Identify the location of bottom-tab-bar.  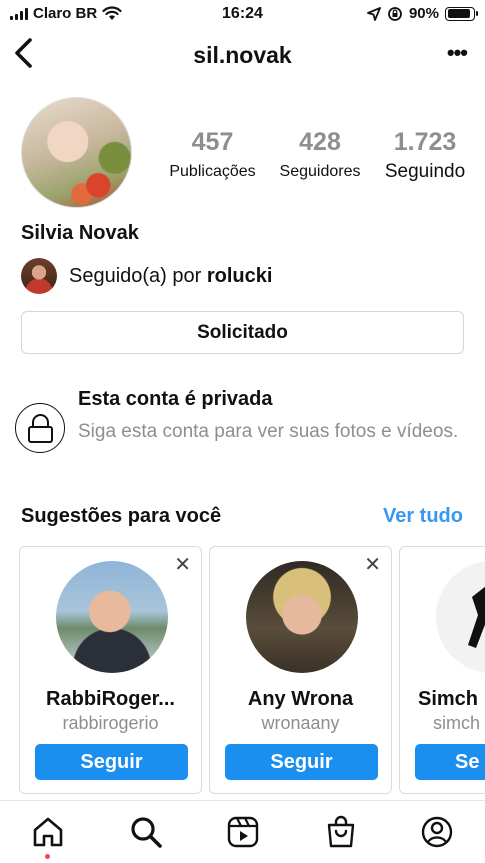
(242, 831).